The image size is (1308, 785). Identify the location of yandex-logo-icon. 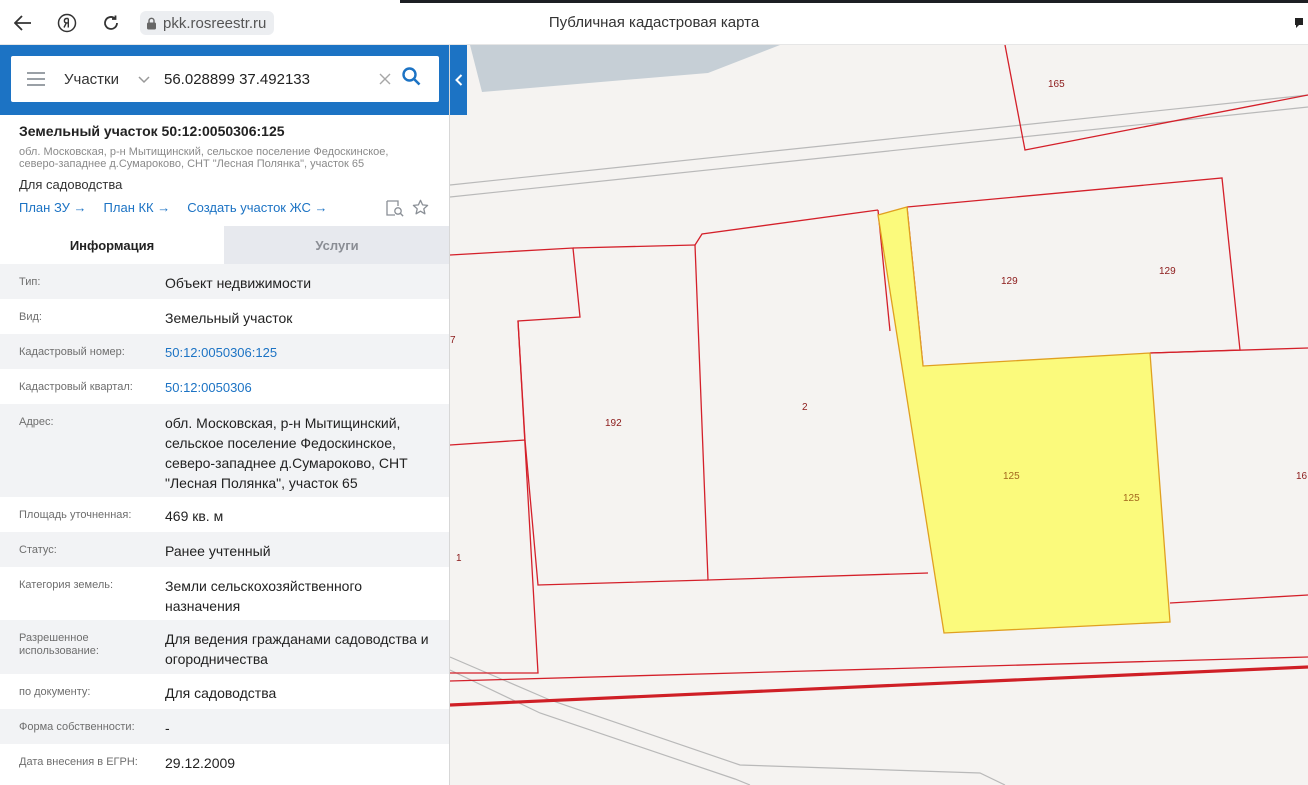
(67, 23).